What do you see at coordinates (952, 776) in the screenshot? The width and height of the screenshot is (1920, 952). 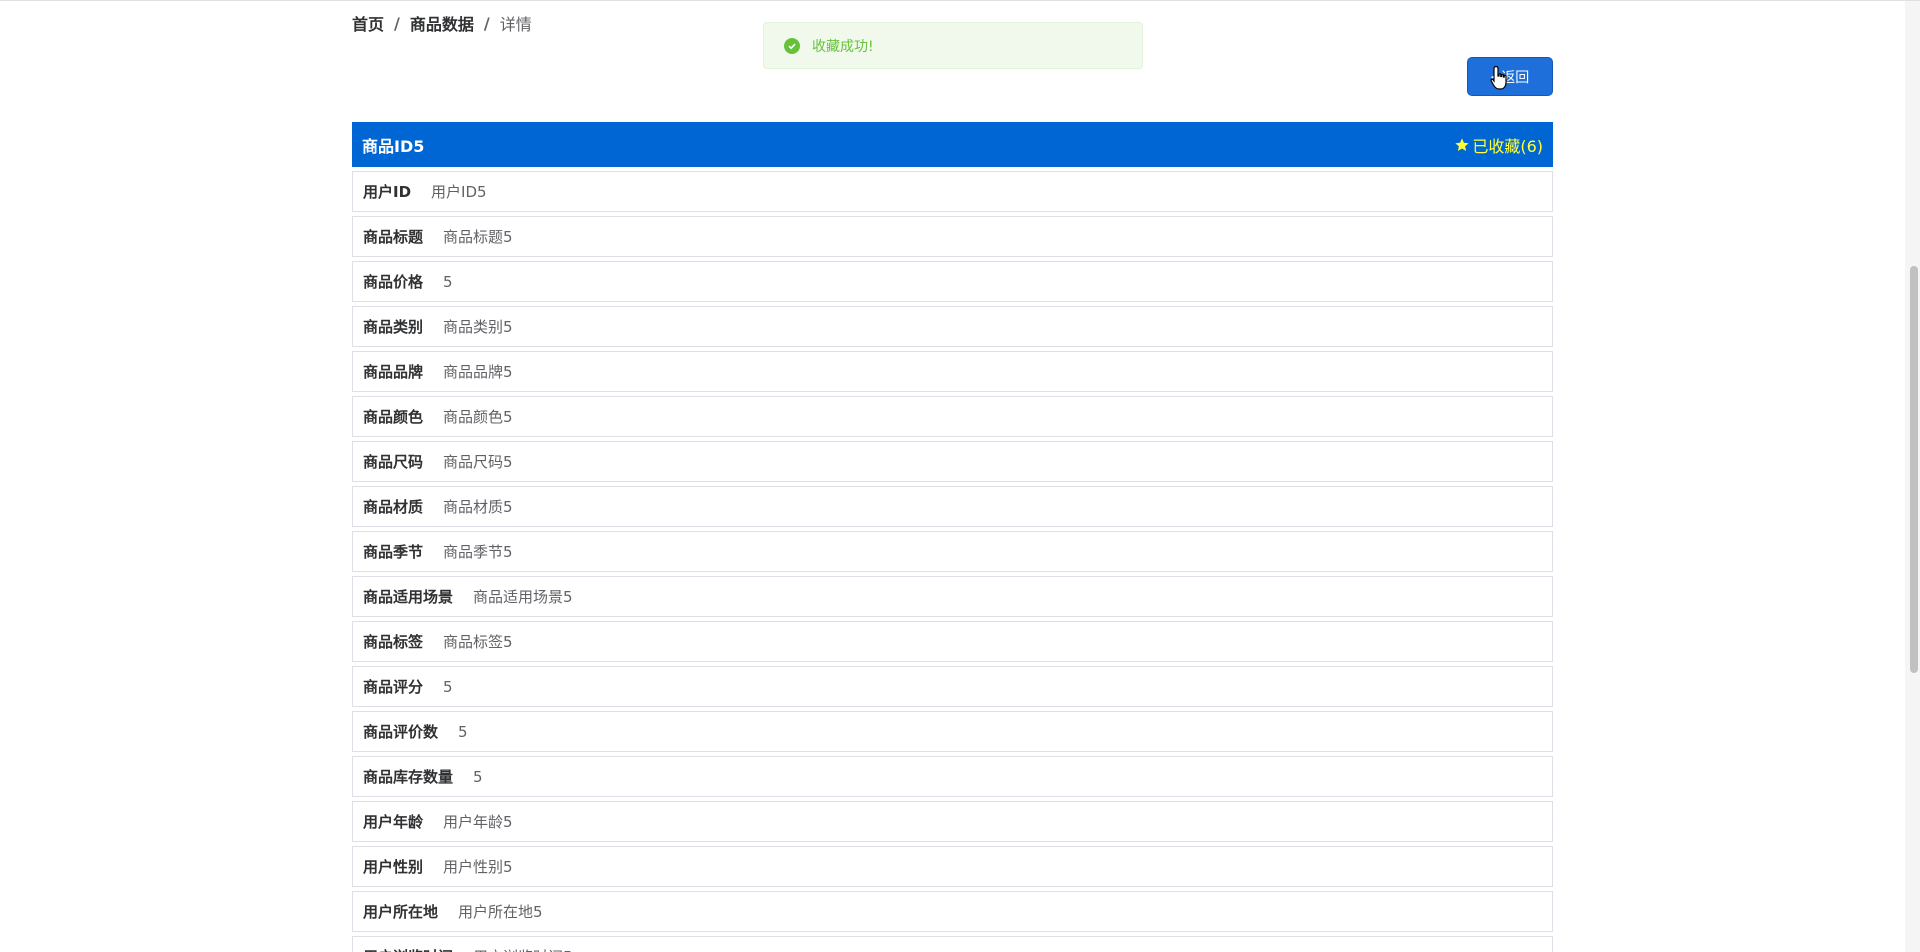 I see `detail-row: 商品库存数量 5` at bounding box center [952, 776].